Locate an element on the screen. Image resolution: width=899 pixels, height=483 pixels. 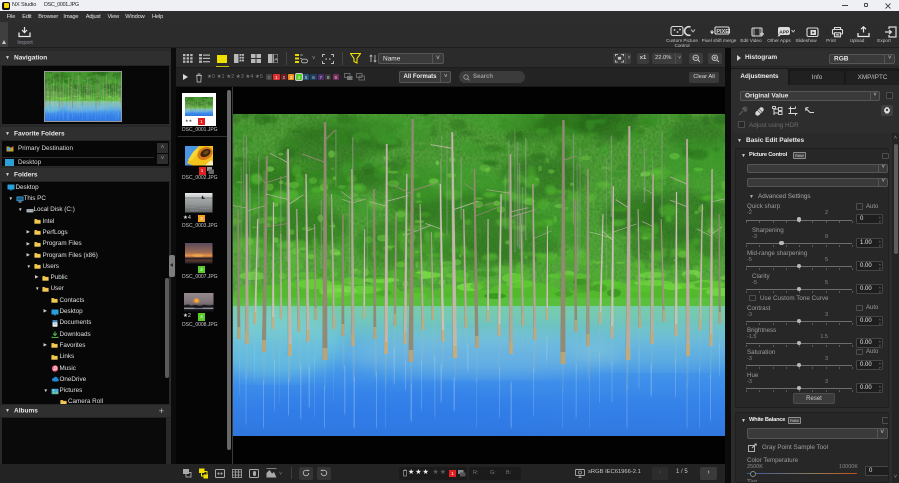
svg-text: PIXEL is located at coordinates (723, 32).